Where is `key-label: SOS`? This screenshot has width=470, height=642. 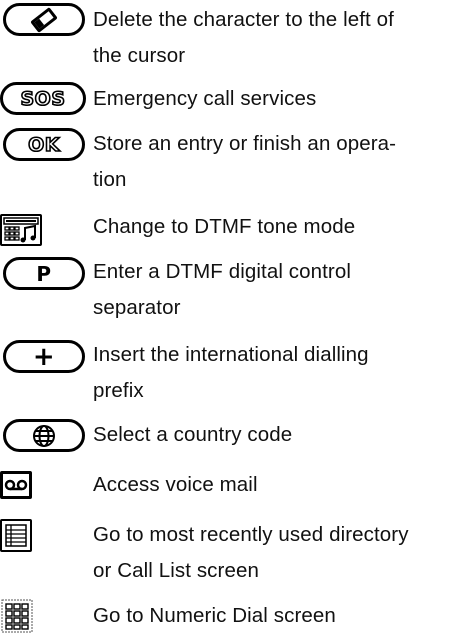 key-label: SOS is located at coordinates (43, 99).